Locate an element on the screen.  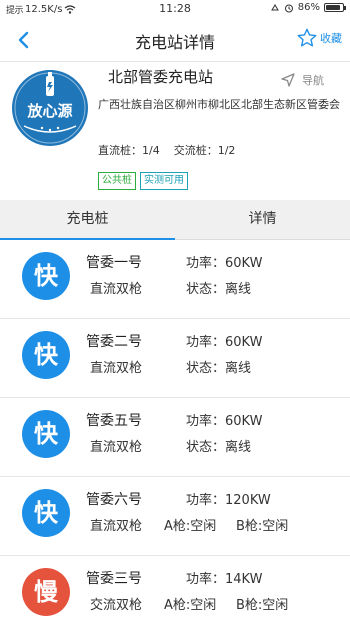
tab-bar: 充电桩 详情 is located at coordinates (175, 220).